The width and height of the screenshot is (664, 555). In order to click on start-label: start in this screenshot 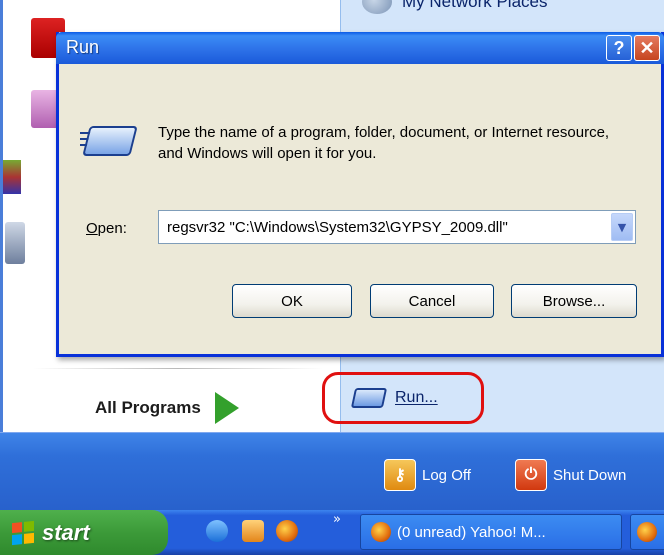, I will do `click(66, 532)`.